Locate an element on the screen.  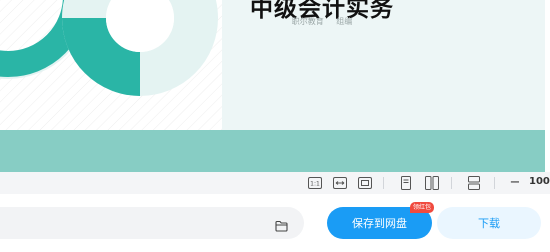
two-page-icon is located at coordinates (432, 183).